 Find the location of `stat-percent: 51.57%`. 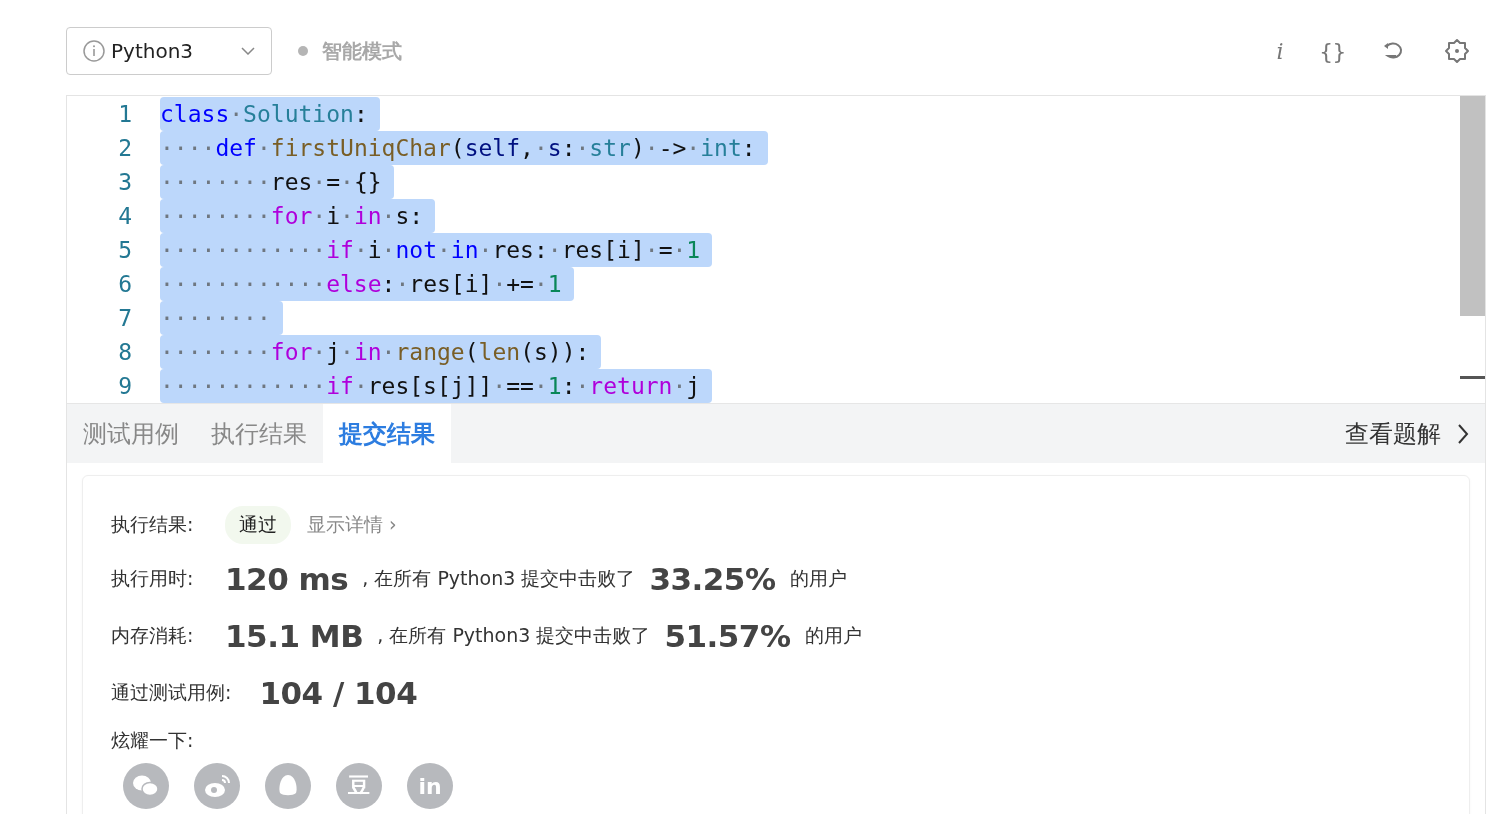

stat-percent: 51.57% is located at coordinates (727, 635).